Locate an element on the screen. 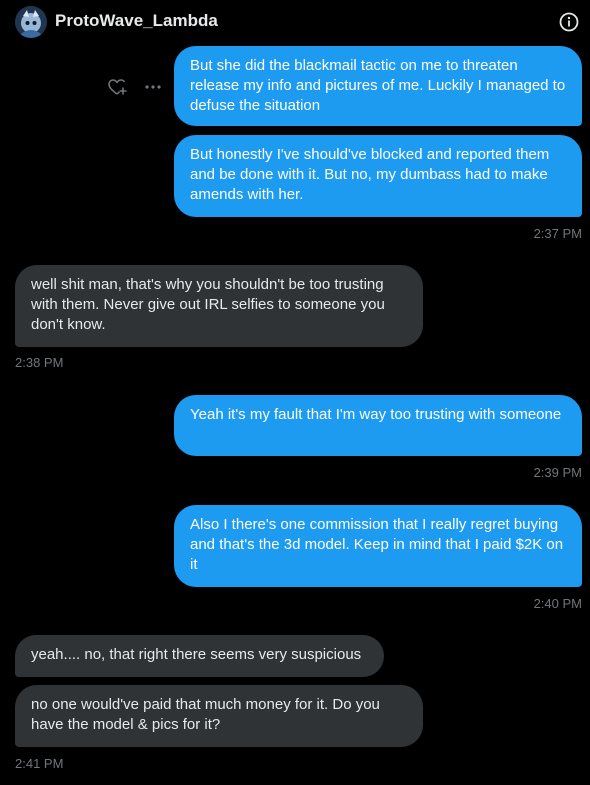 This screenshot has width=590, height=785. message-timestamp: 2:37 PM is located at coordinates (557, 233).